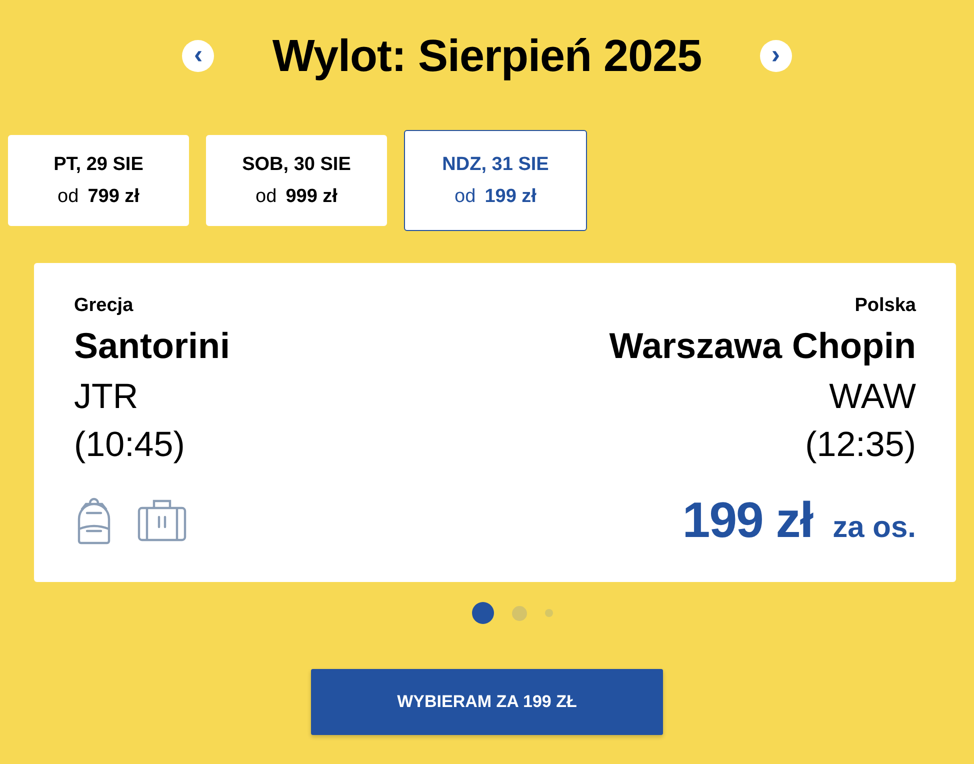 Image resolution: width=974 pixels, height=764 pixels. I want to click on date-label: PT, 29 SIE, so click(99, 165).